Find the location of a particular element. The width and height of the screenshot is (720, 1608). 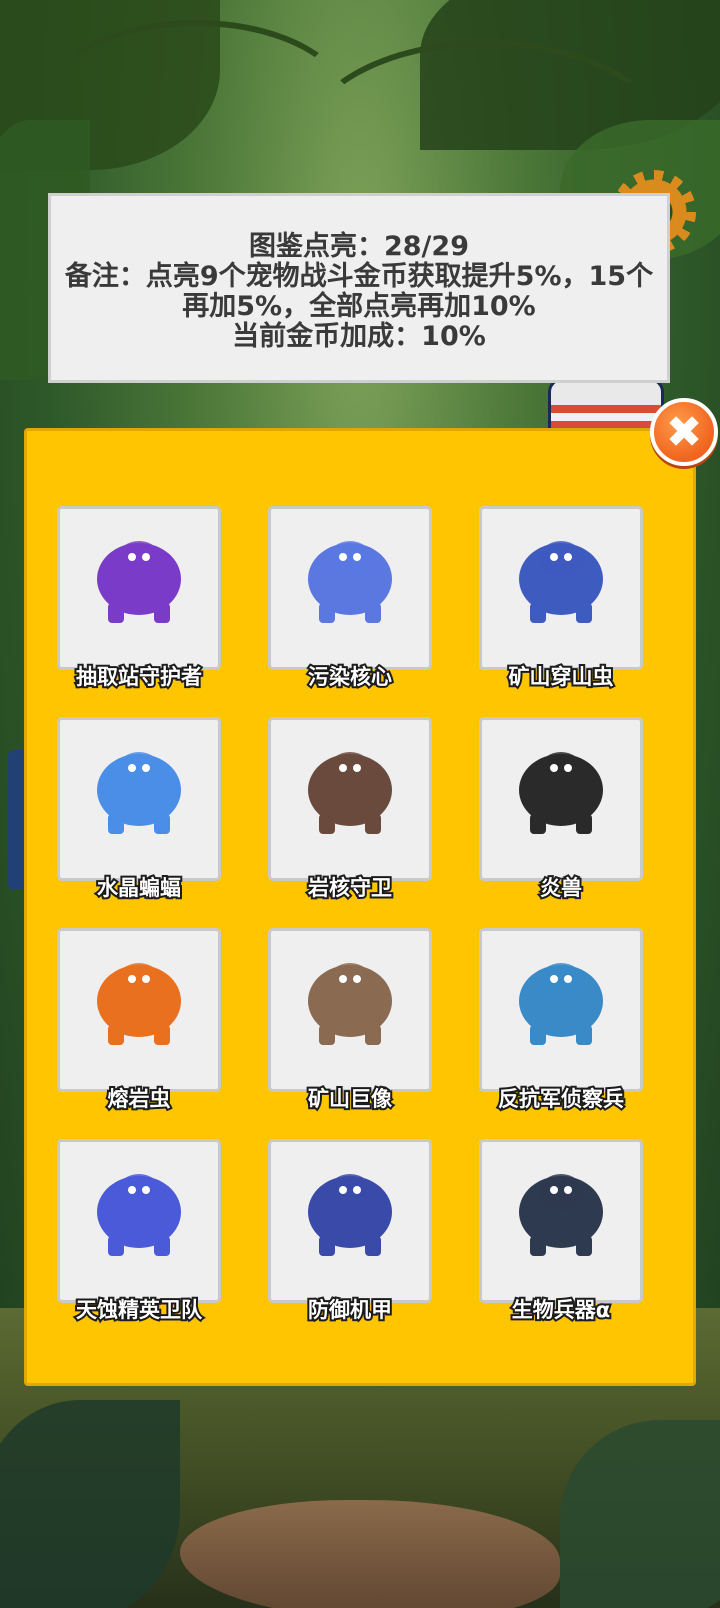

polluted-core-robot-icon is located at coordinates (350, 582).